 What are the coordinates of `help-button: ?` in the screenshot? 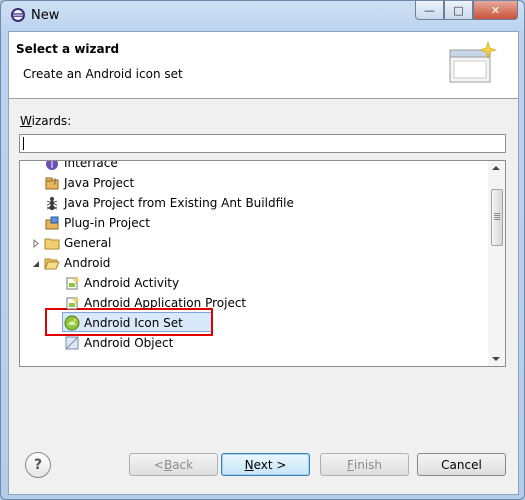 It's located at (38, 465).